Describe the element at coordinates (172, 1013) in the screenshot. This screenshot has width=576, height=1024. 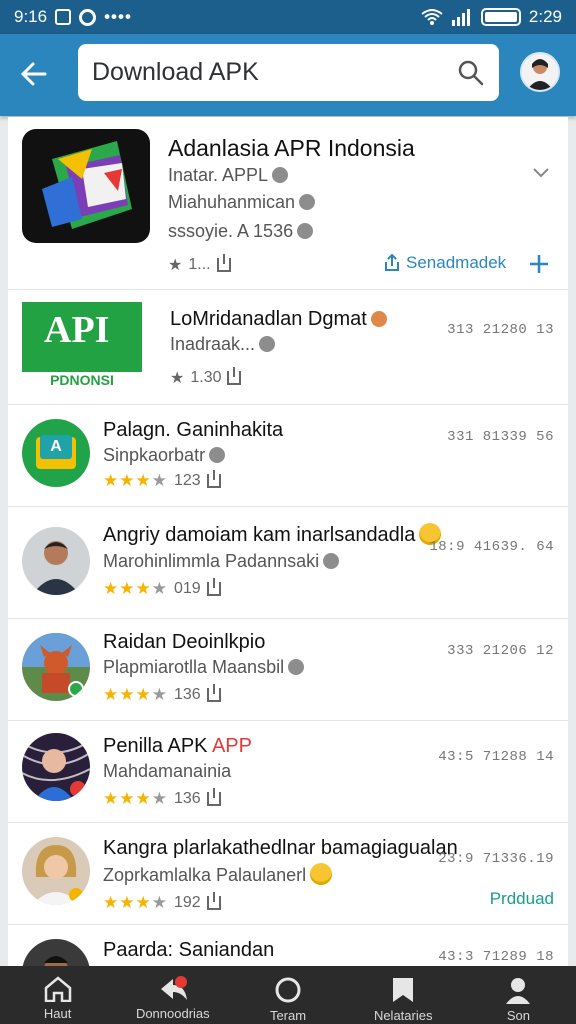
I see `nav-downloads-label: Donnoodrias` at that location.